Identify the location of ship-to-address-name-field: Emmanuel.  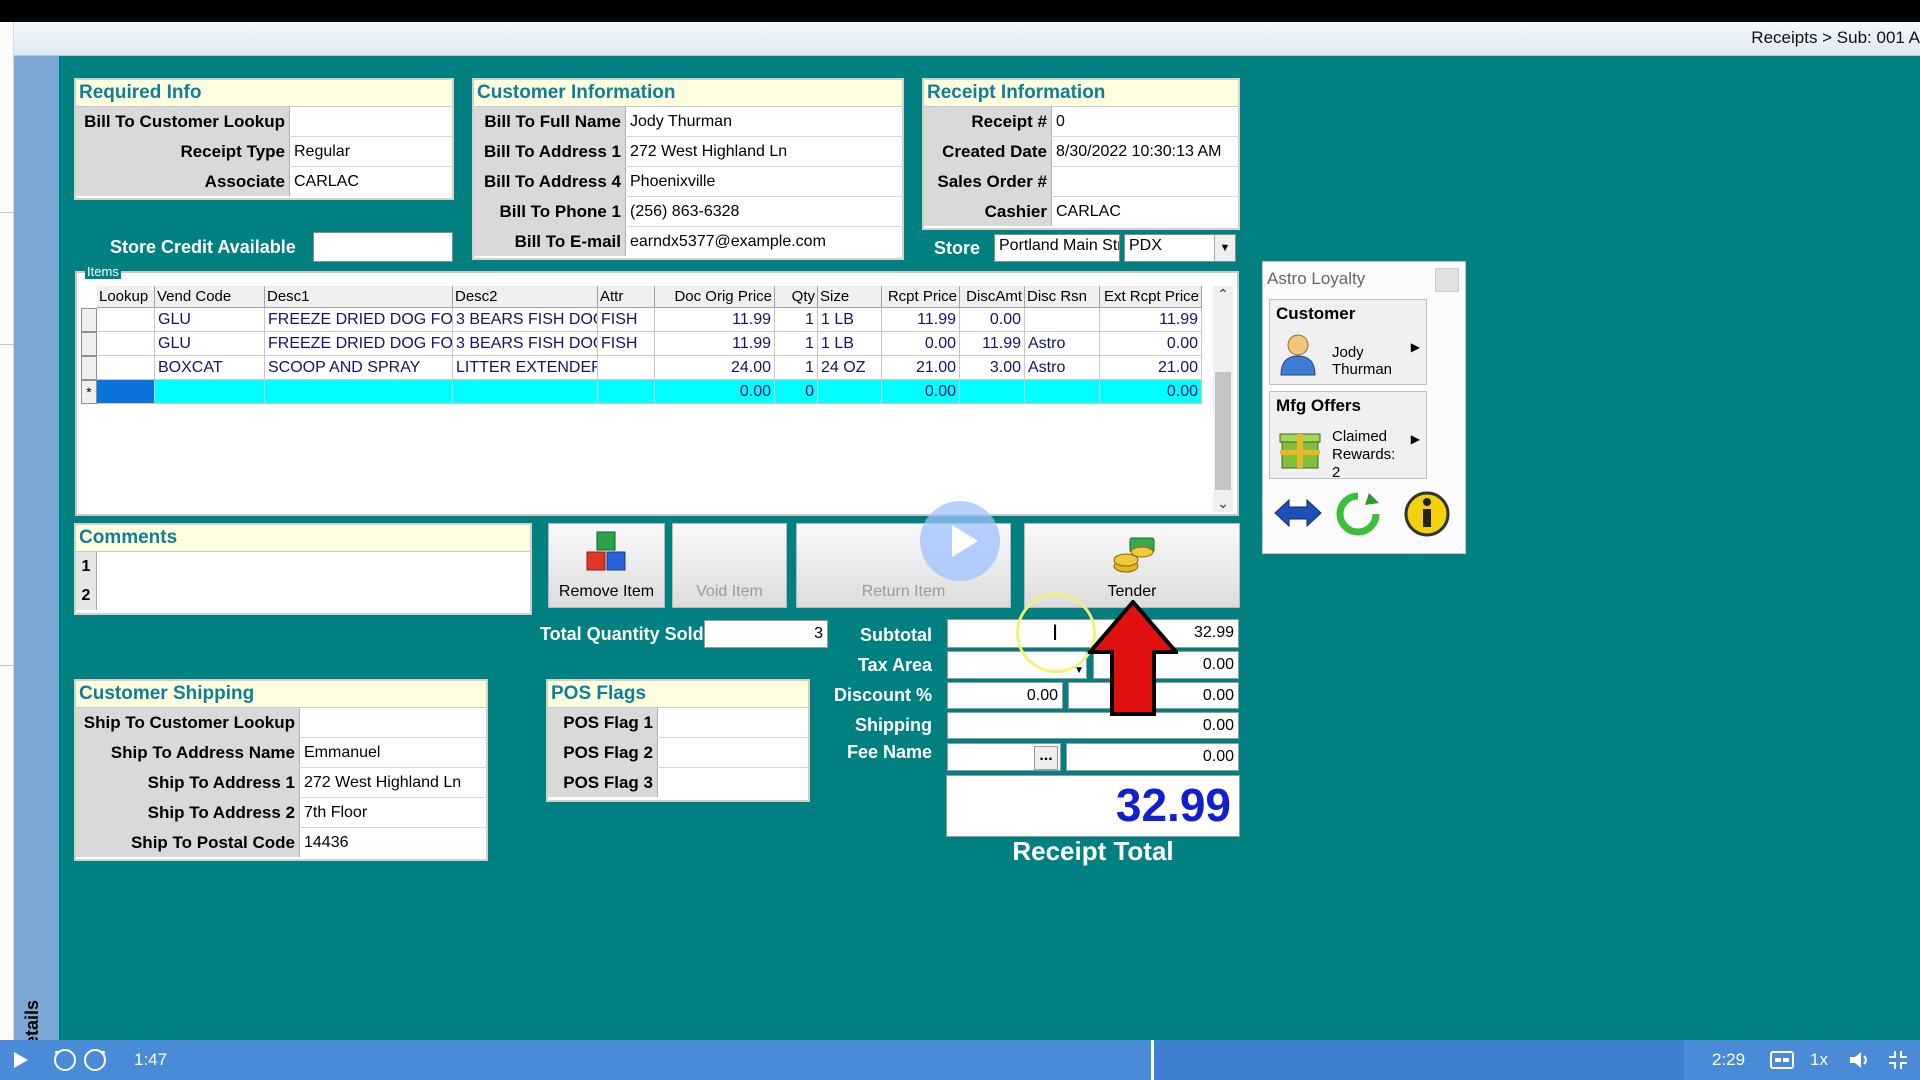
(340, 752).